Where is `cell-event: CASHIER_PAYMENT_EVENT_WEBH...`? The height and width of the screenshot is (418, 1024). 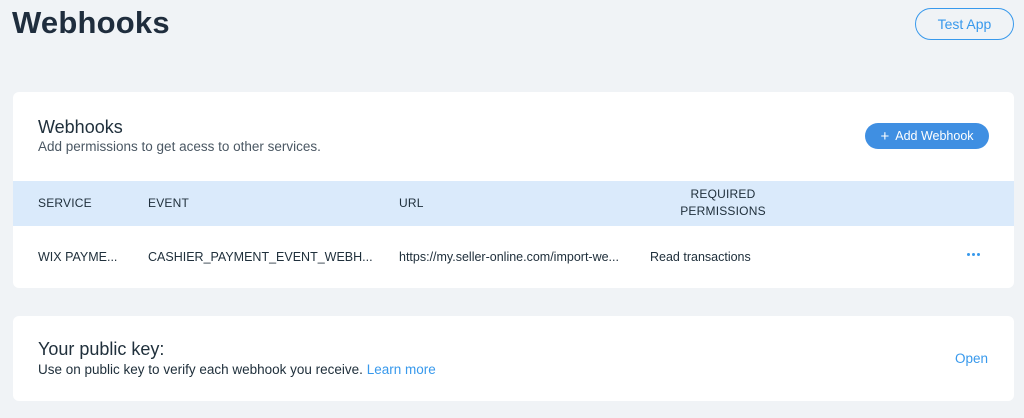 cell-event: CASHIER_PAYMENT_EVENT_WEBH... is located at coordinates (260, 257).